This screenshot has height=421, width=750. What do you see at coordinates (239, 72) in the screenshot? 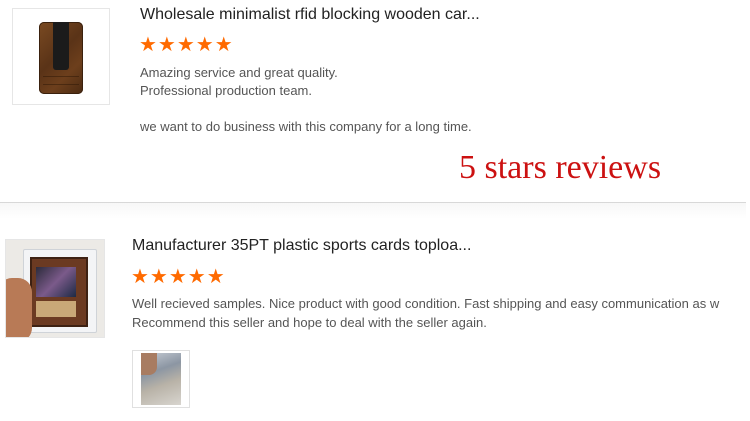
I see `review-text-line: Amazing service and great quality.` at bounding box center [239, 72].